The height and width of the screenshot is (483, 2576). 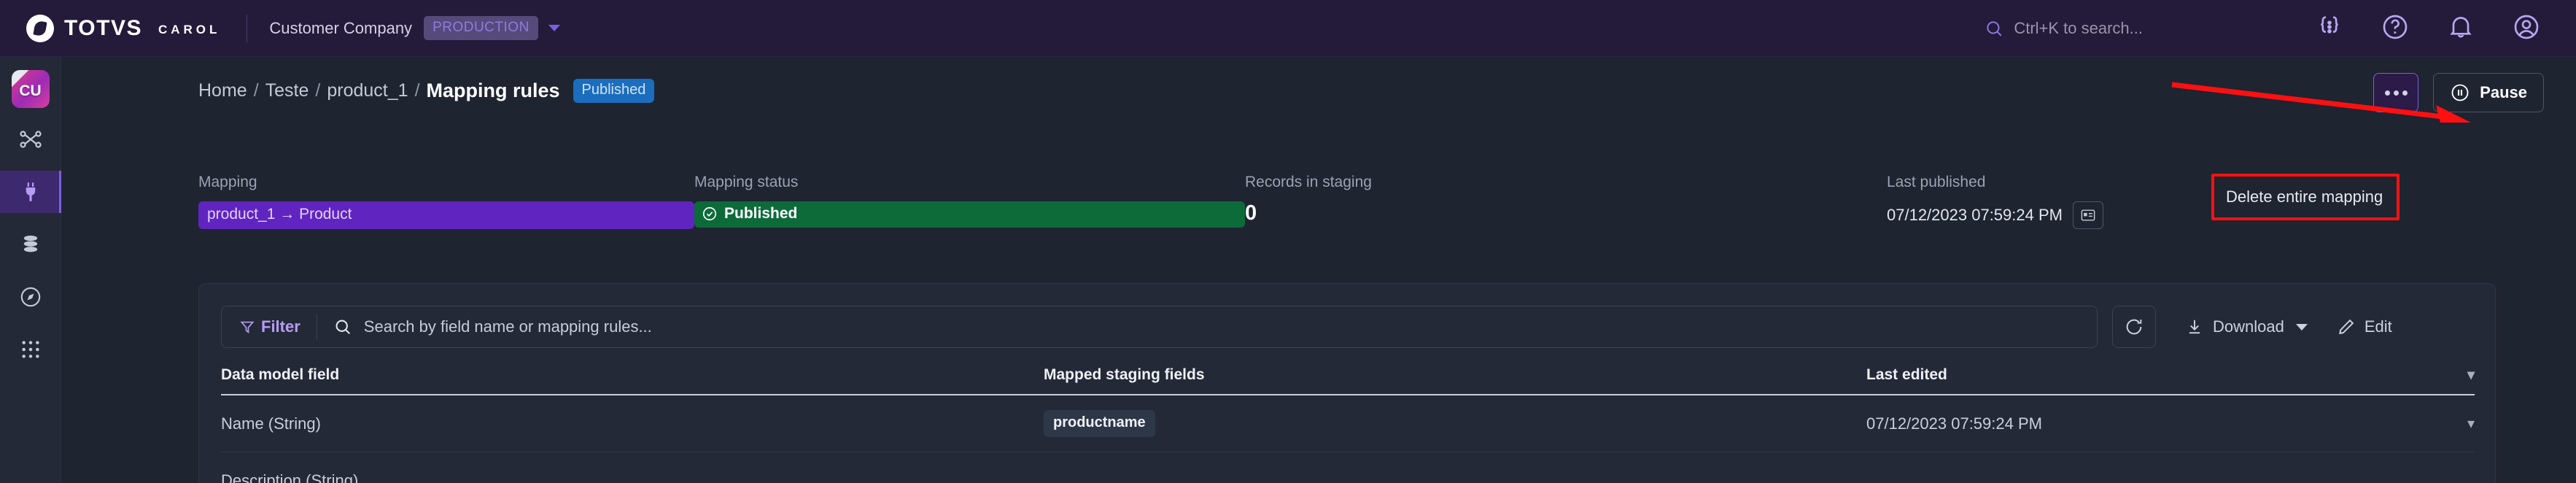 I want to click on info-records-label: Records in staging, so click(x=1309, y=182).